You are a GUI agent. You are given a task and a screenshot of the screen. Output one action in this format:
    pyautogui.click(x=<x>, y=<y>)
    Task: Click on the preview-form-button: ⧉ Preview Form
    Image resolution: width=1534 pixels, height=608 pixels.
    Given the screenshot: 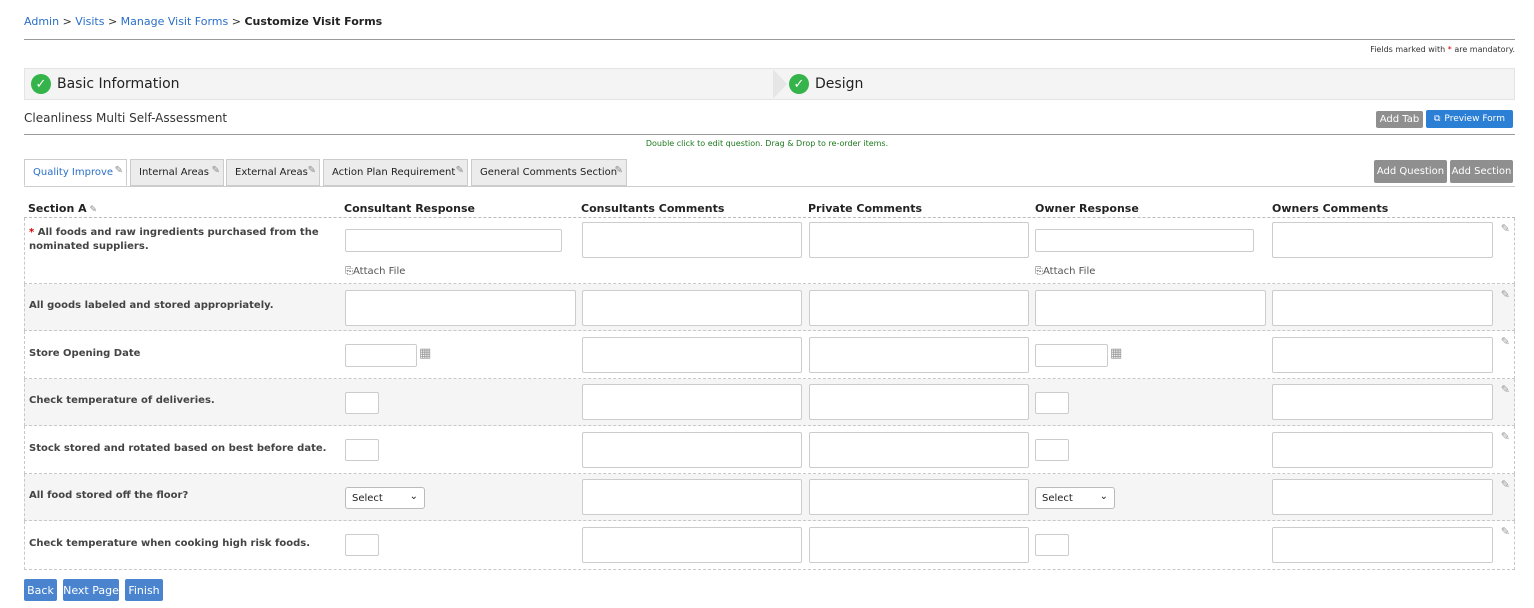 What is the action you would take?
    pyautogui.click(x=1469, y=119)
    